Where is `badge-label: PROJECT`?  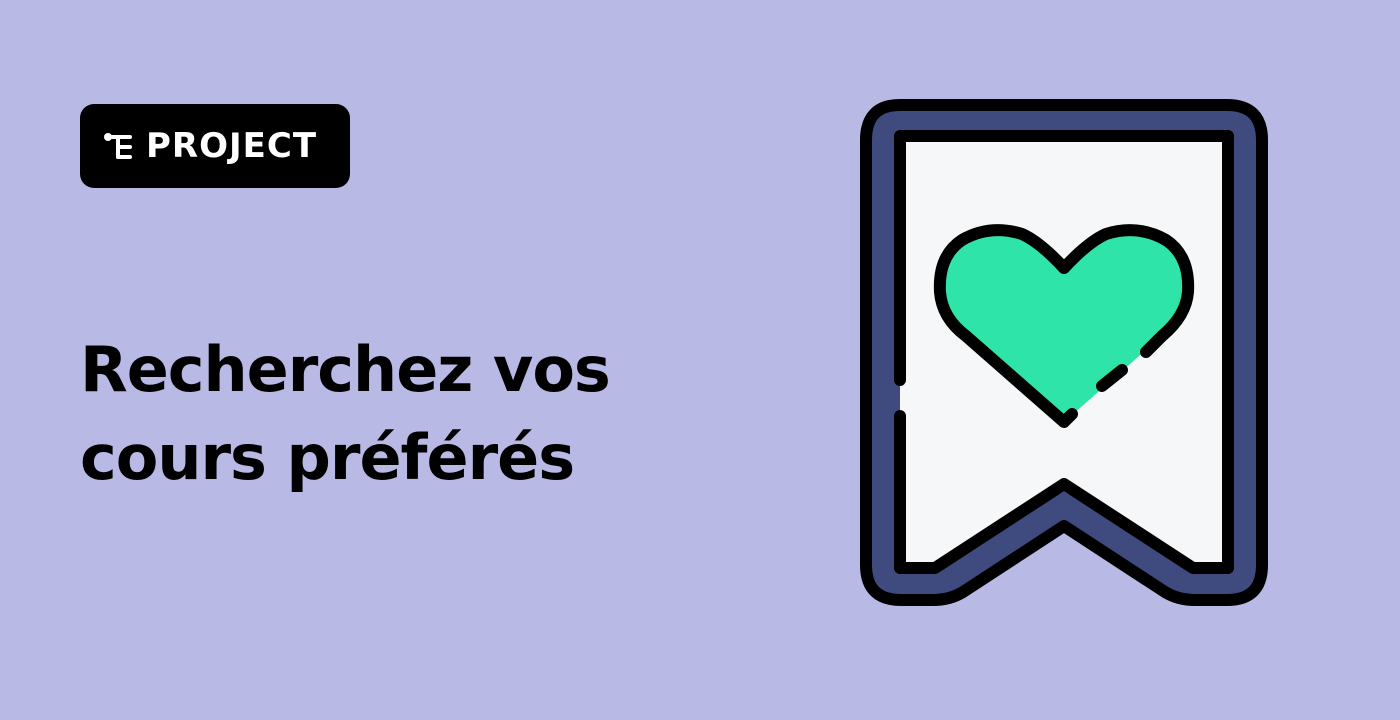
badge-label: PROJECT is located at coordinates (232, 146).